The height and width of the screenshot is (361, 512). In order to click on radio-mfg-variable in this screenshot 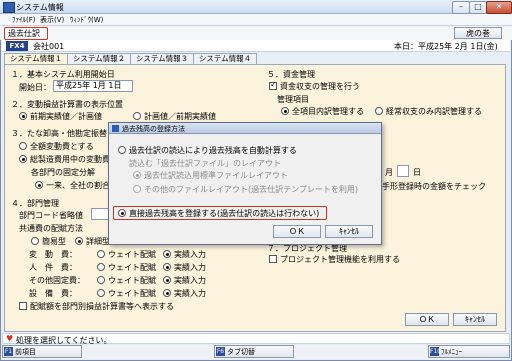, I will do `click(23, 159)`.